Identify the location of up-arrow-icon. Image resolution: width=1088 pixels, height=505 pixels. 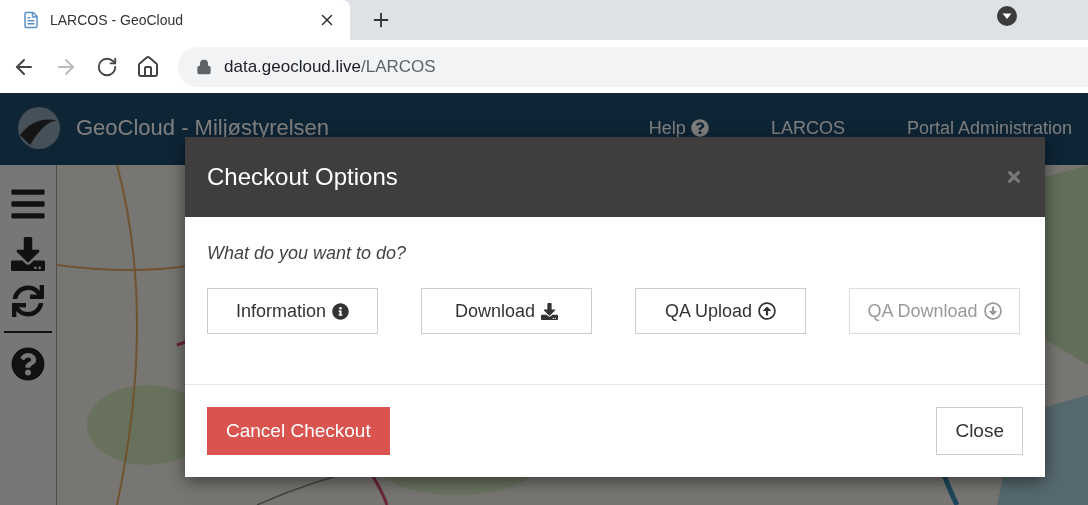
(767, 311).